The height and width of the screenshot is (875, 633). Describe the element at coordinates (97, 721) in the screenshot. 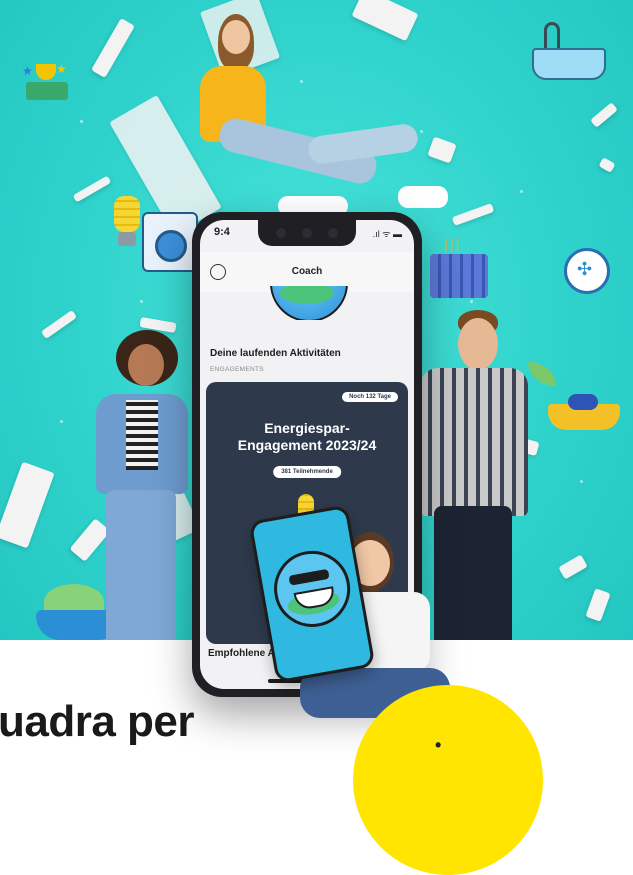

I see `headline-text: uadra per` at that location.